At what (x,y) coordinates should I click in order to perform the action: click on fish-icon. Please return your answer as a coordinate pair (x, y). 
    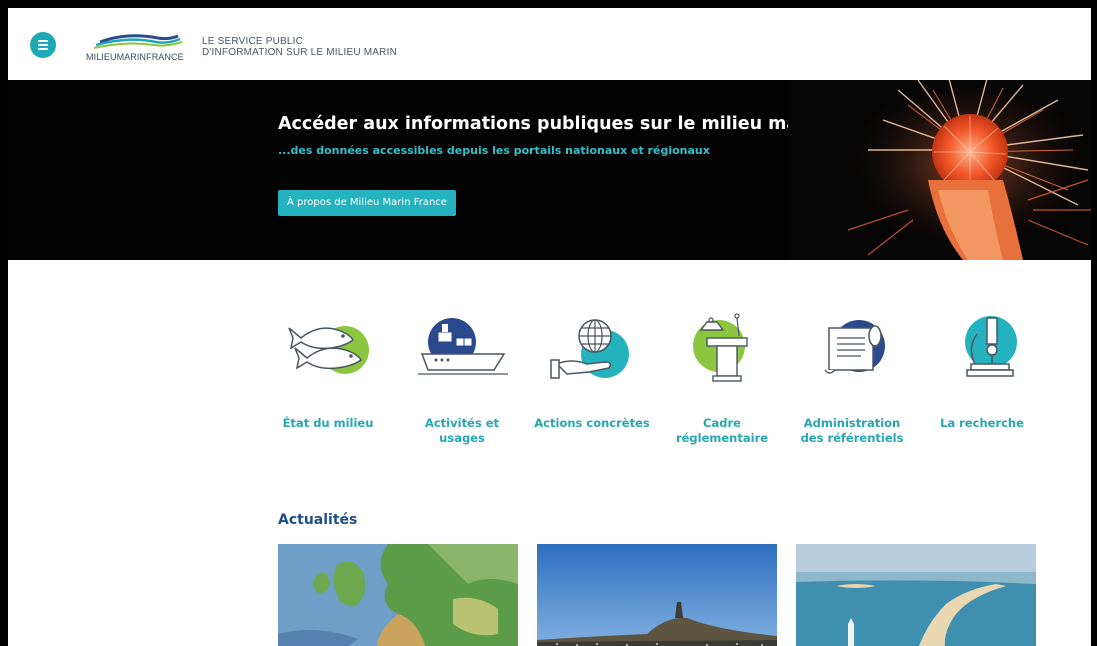
    Looking at the image, I should click on (328, 350).